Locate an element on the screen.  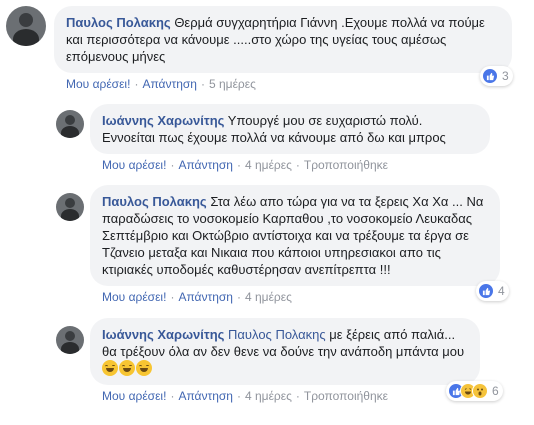
wow-icon is located at coordinates (480, 391).